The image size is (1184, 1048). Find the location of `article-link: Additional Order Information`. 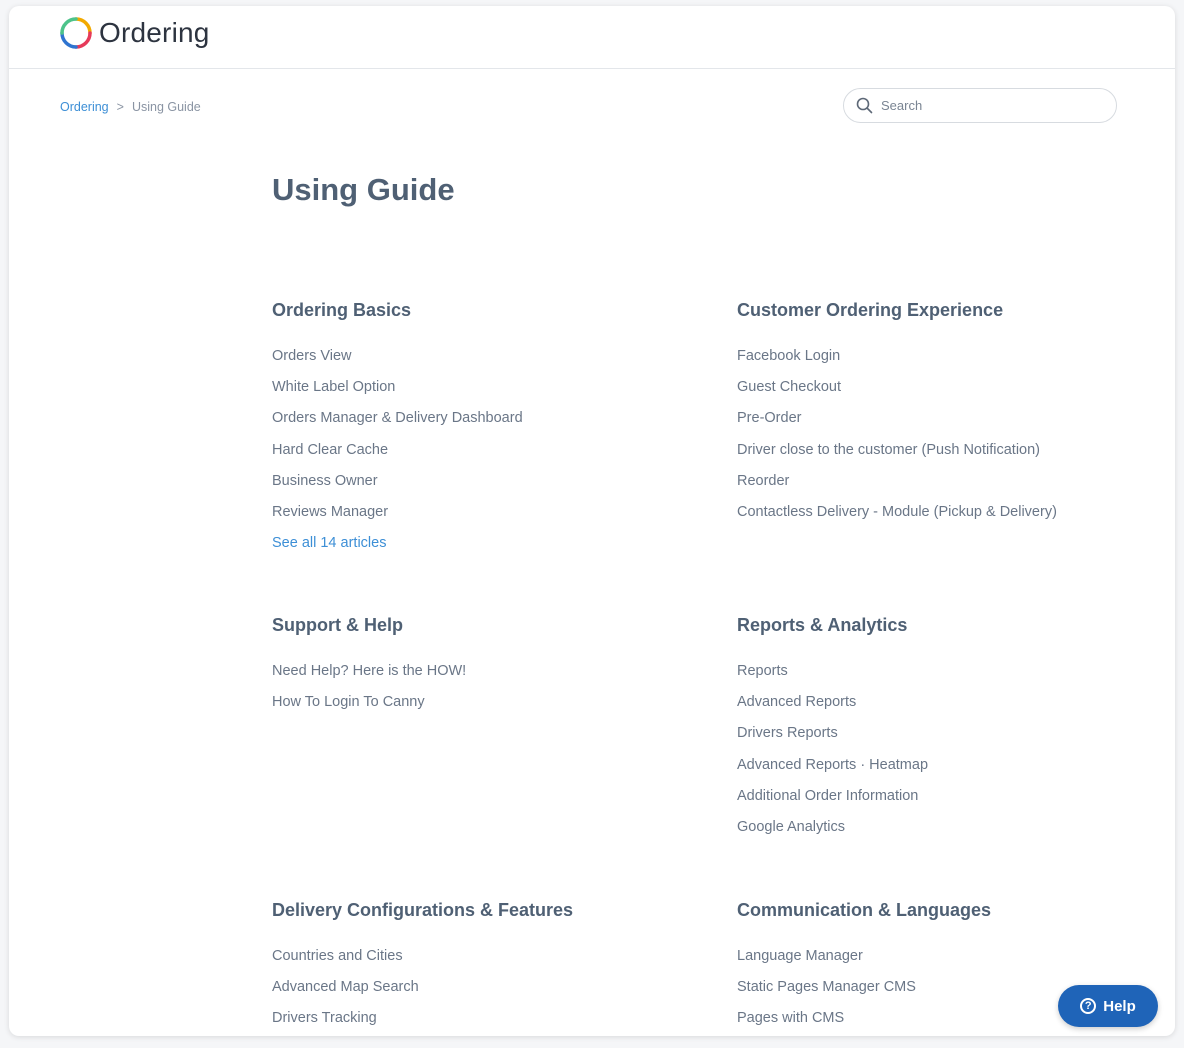

article-link: Additional Order Information is located at coordinates (947, 802).